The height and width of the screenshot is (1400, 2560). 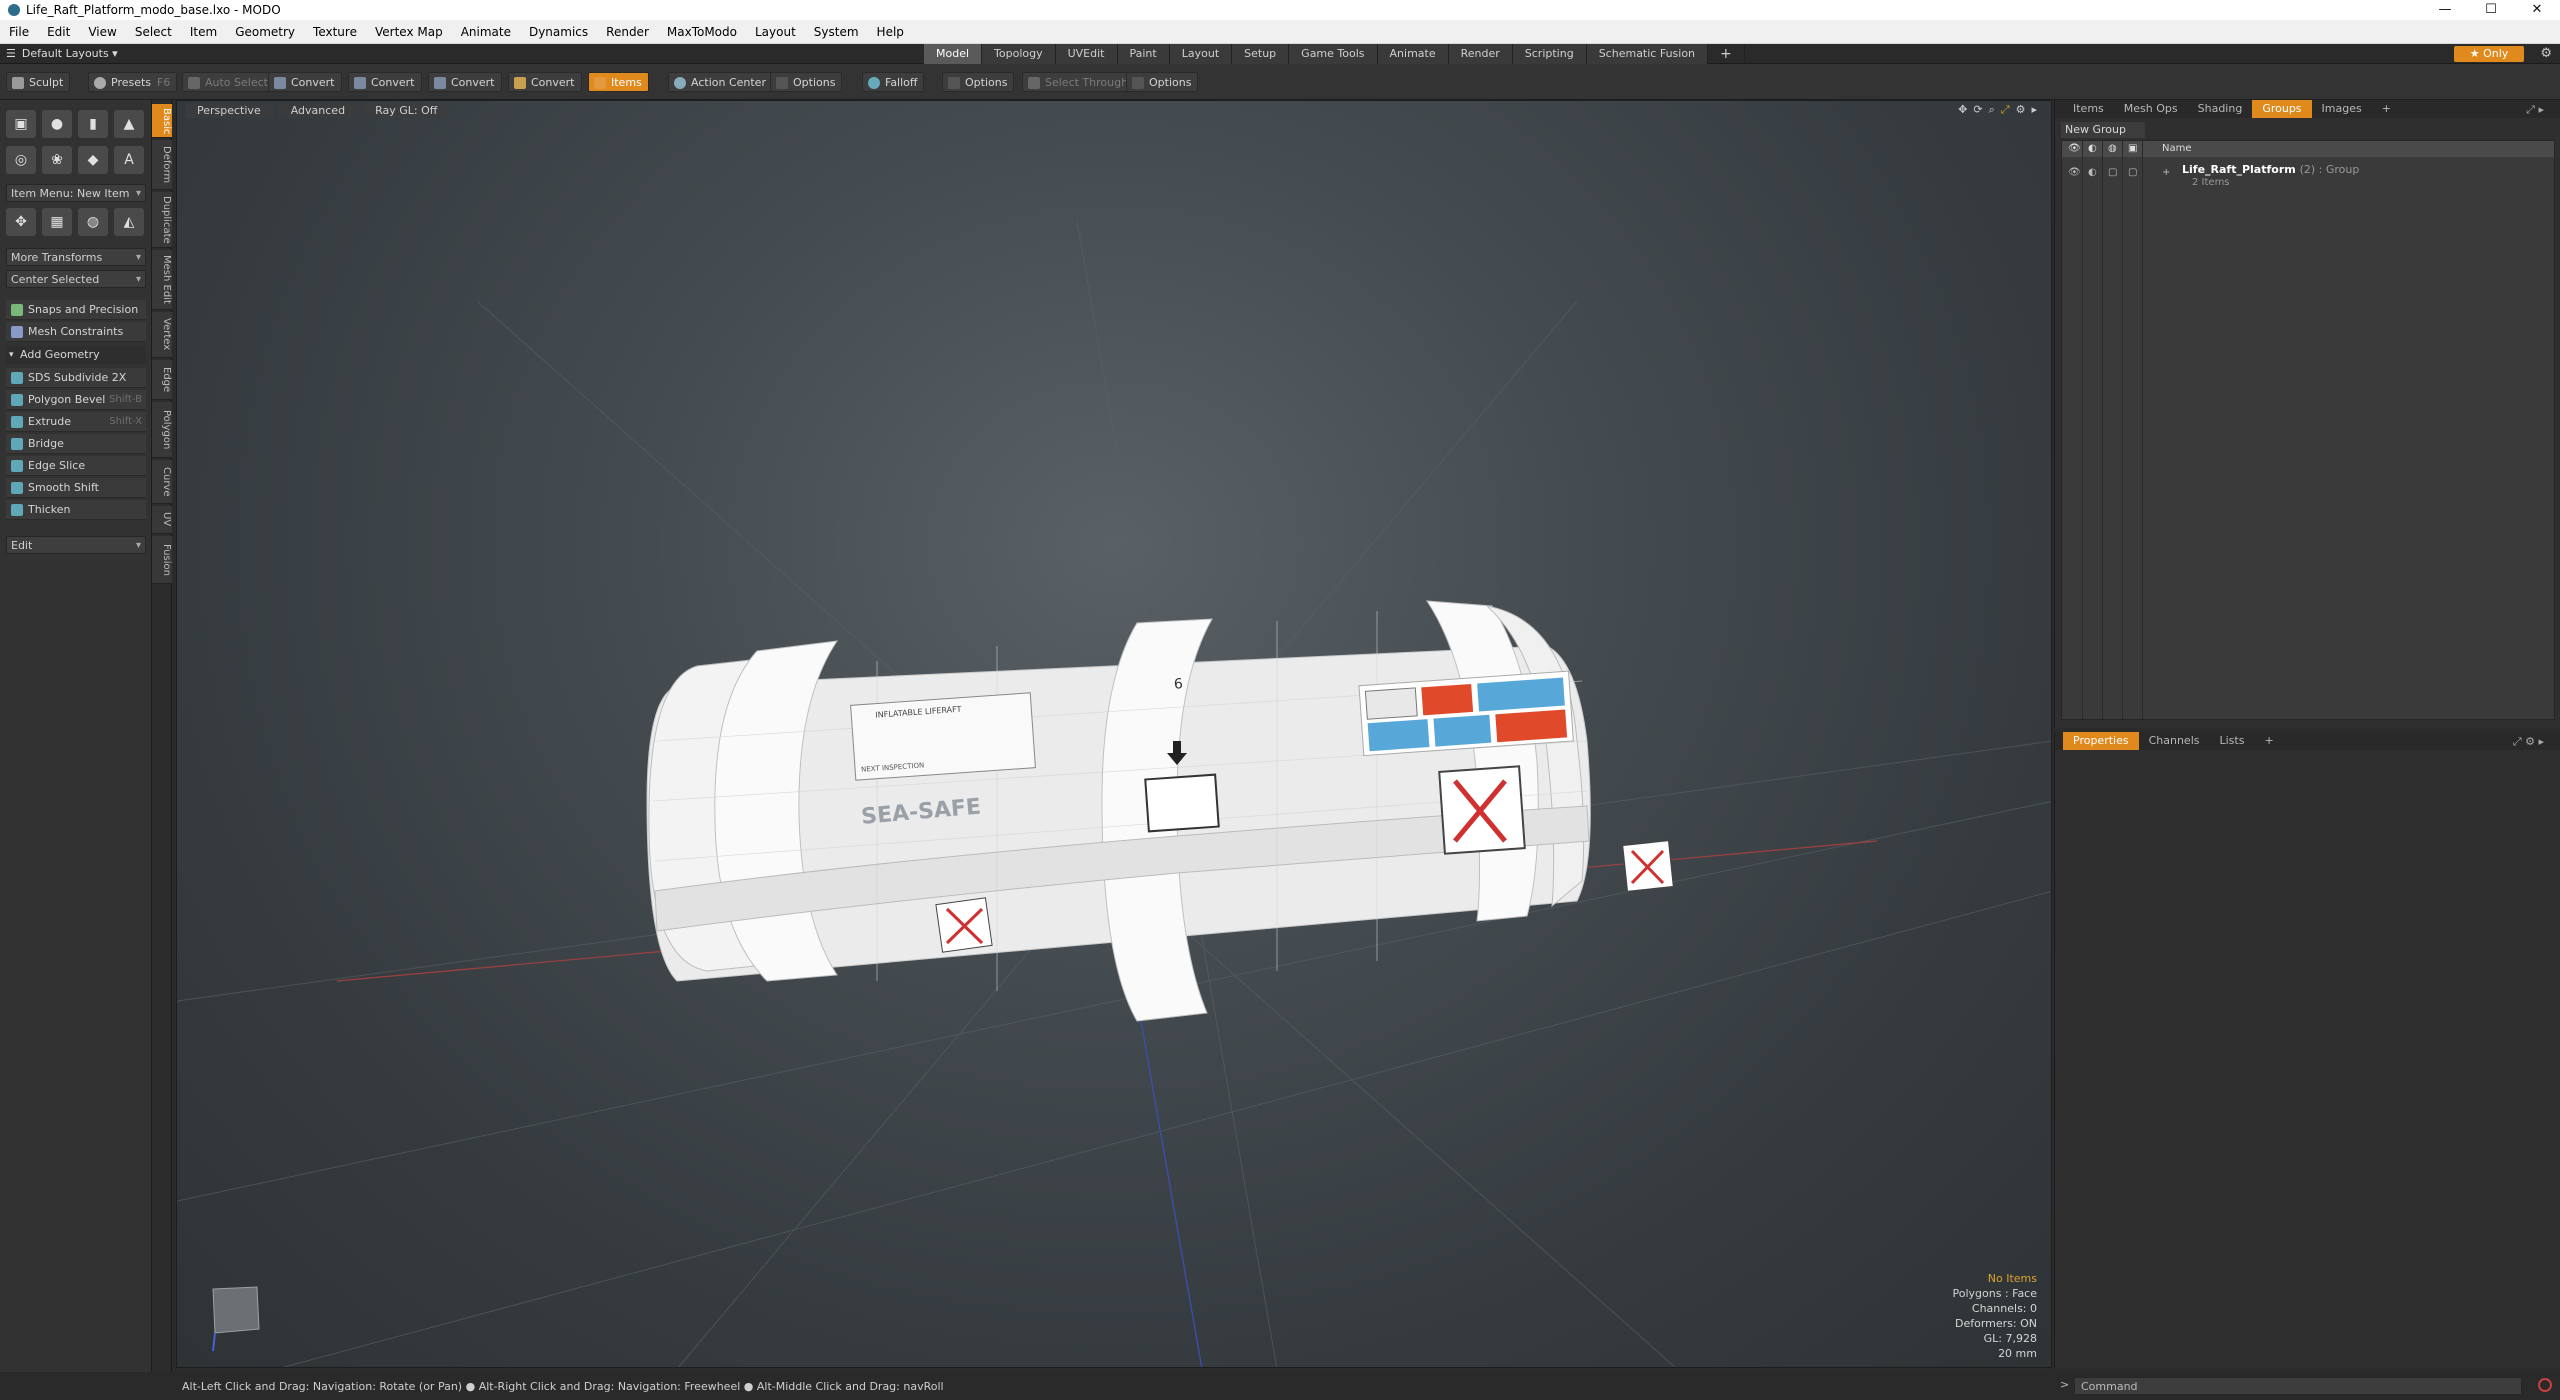 I want to click on vtab-polygon: Polygon, so click(x=162, y=430).